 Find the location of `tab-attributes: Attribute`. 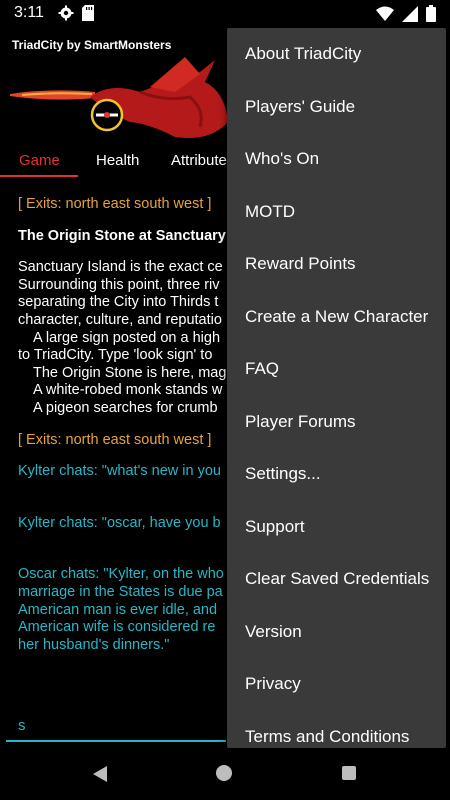

tab-attributes: Attribute is located at coordinates (199, 160).